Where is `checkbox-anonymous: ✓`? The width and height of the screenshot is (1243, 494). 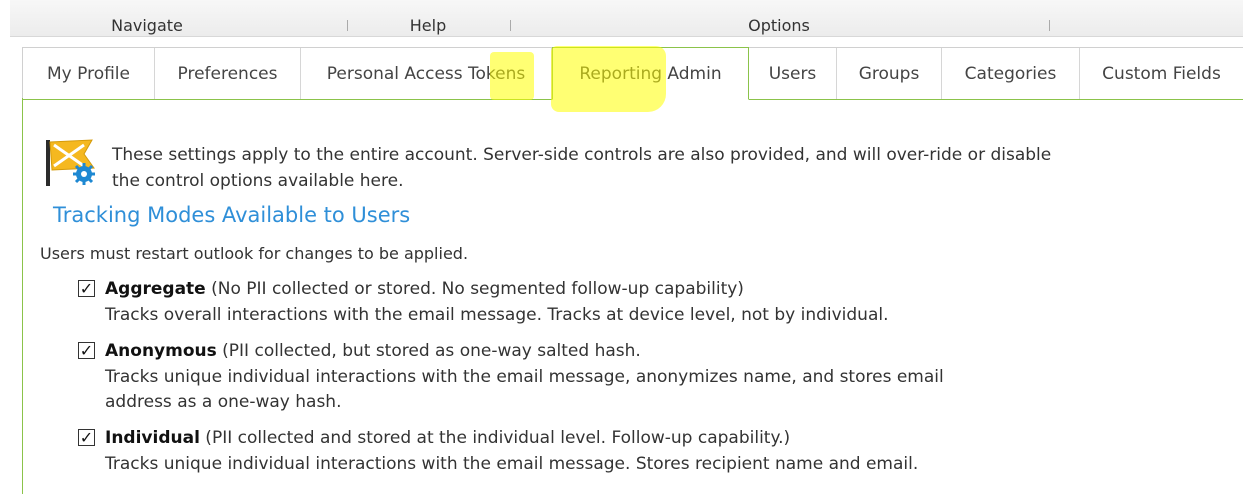
checkbox-anonymous: ✓ is located at coordinates (86, 350).